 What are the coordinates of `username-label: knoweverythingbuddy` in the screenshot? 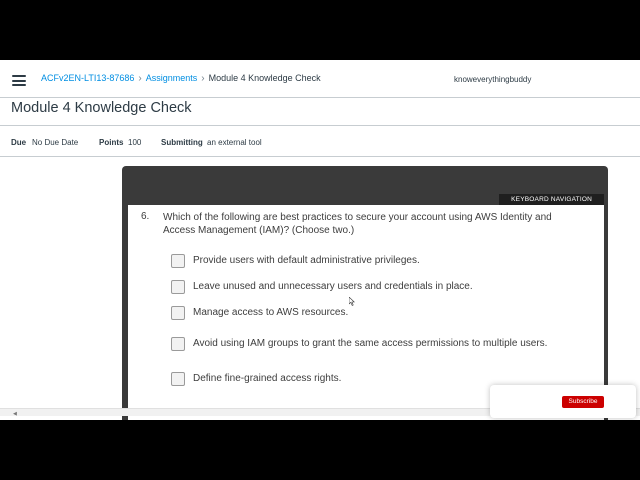 It's located at (493, 79).